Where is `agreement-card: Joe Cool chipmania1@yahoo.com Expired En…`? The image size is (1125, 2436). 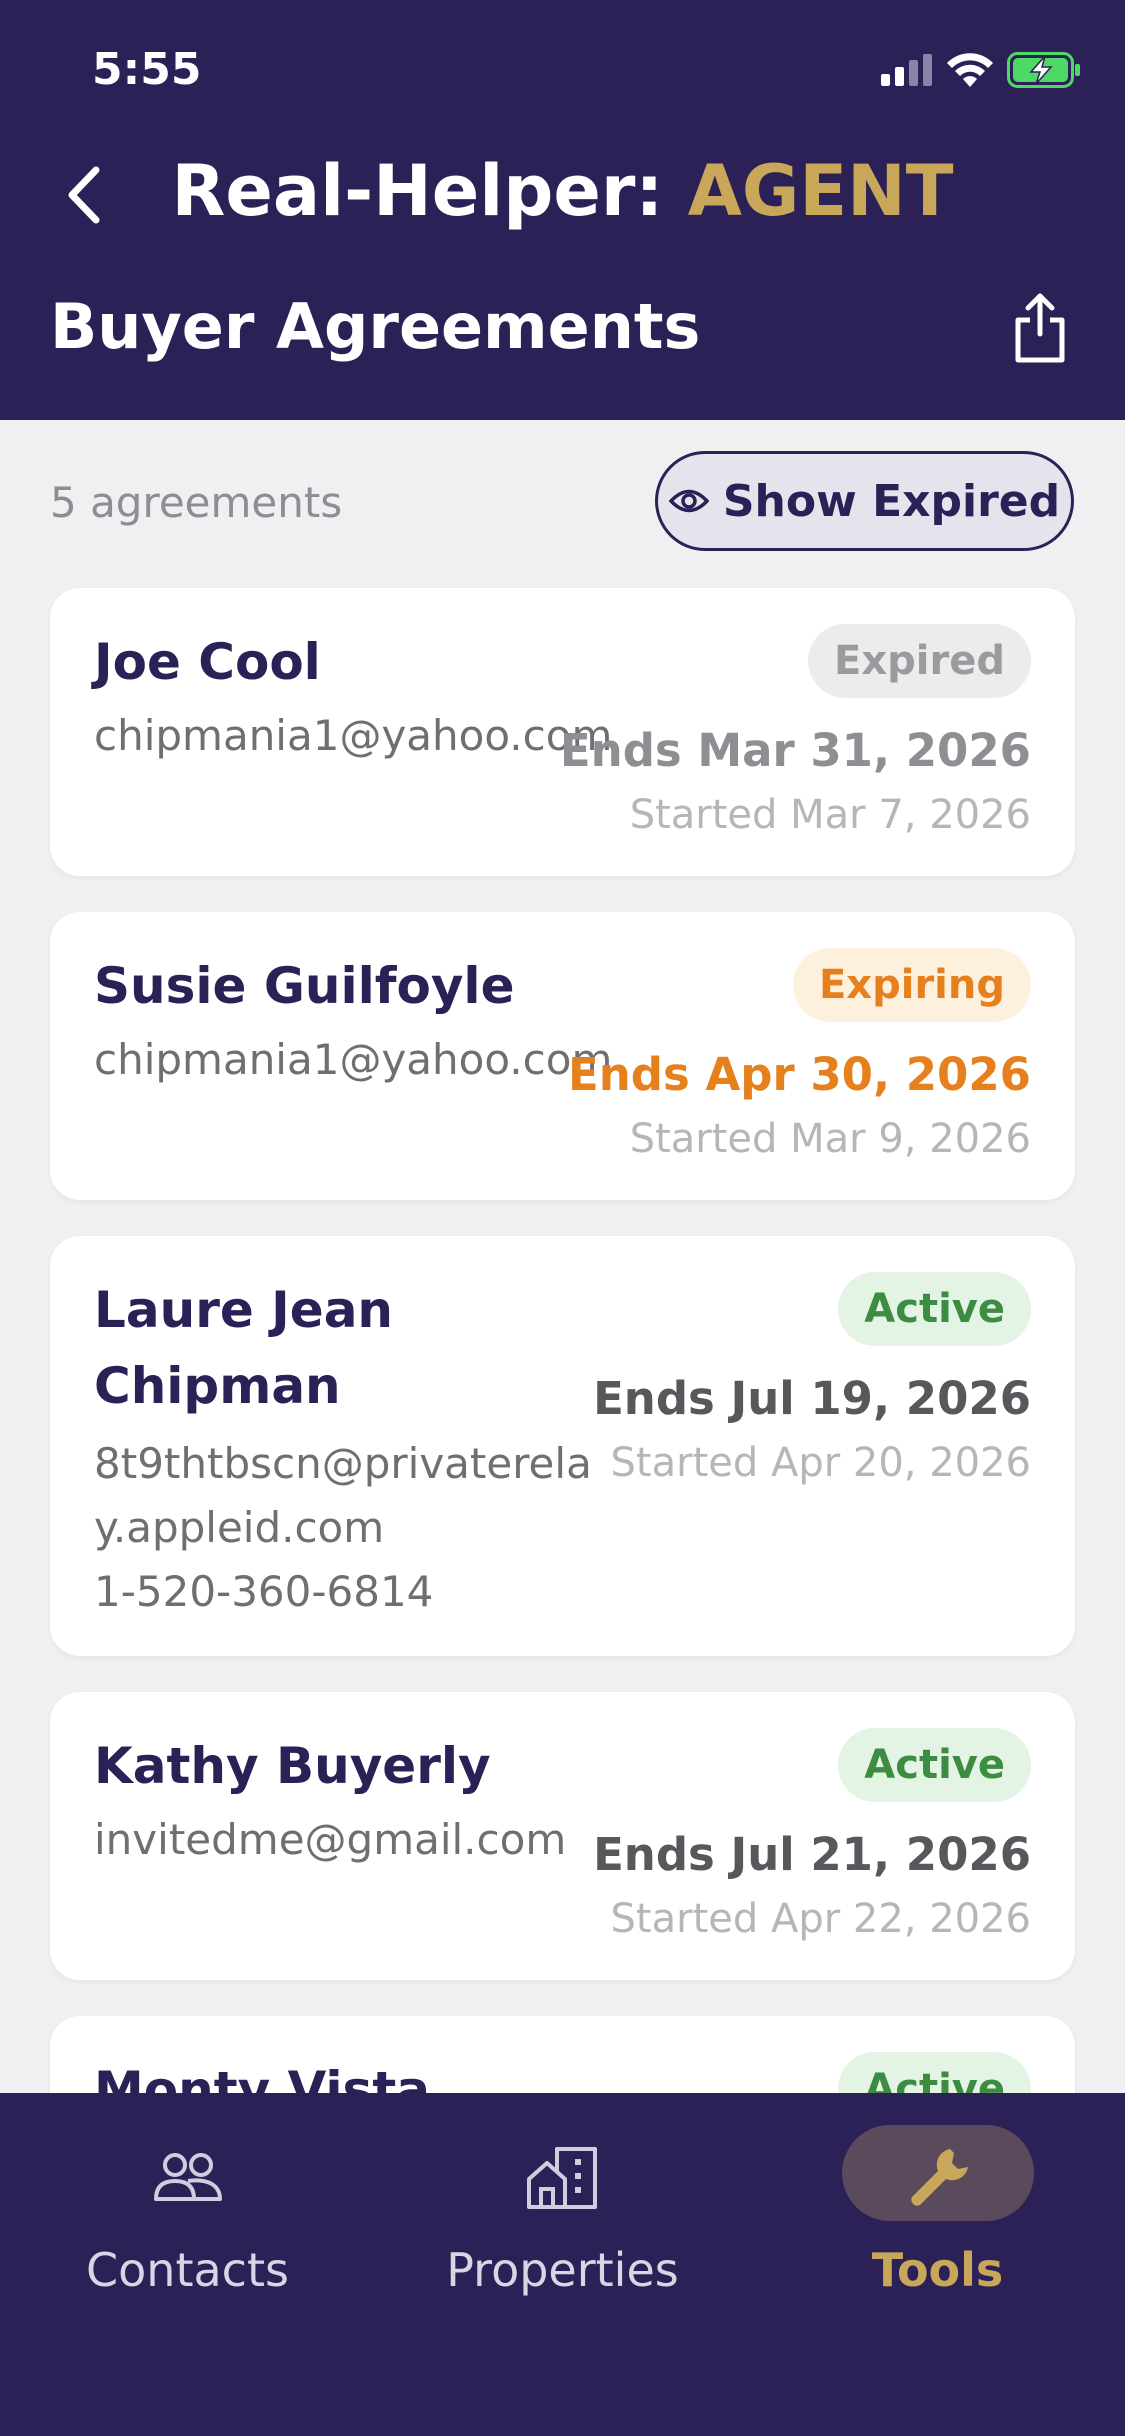 agreement-card: Joe Cool chipmania1@yahoo.com Expired En… is located at coordinates (562, 732).